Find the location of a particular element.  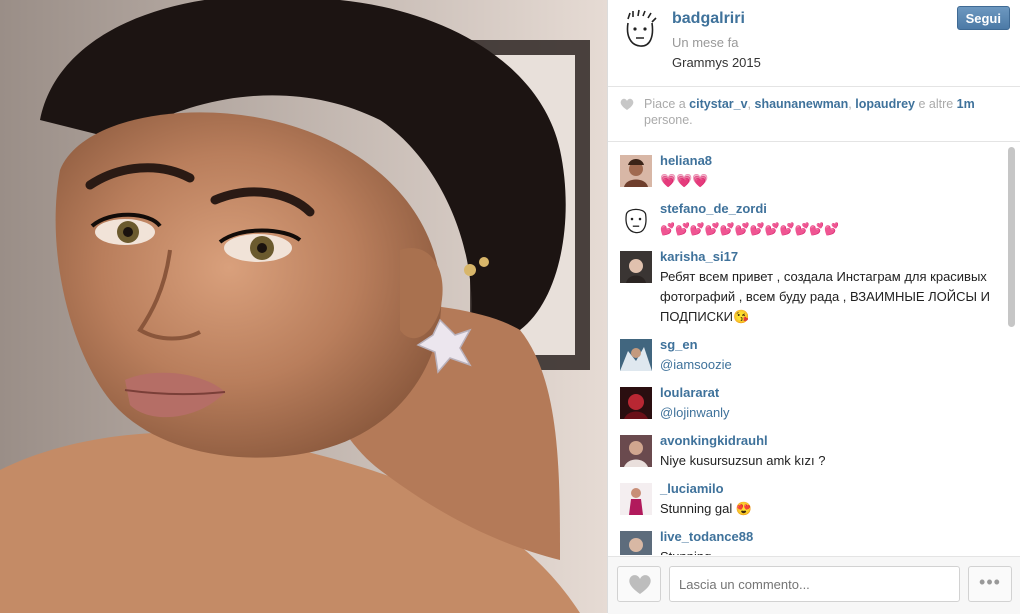

comment-composer: ••• is located at coordinates (814, 585).